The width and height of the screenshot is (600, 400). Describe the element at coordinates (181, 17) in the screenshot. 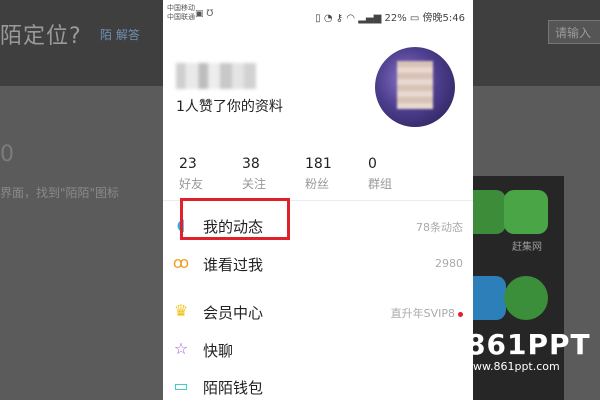

I see `carrier-2: 中国联通` at that location.